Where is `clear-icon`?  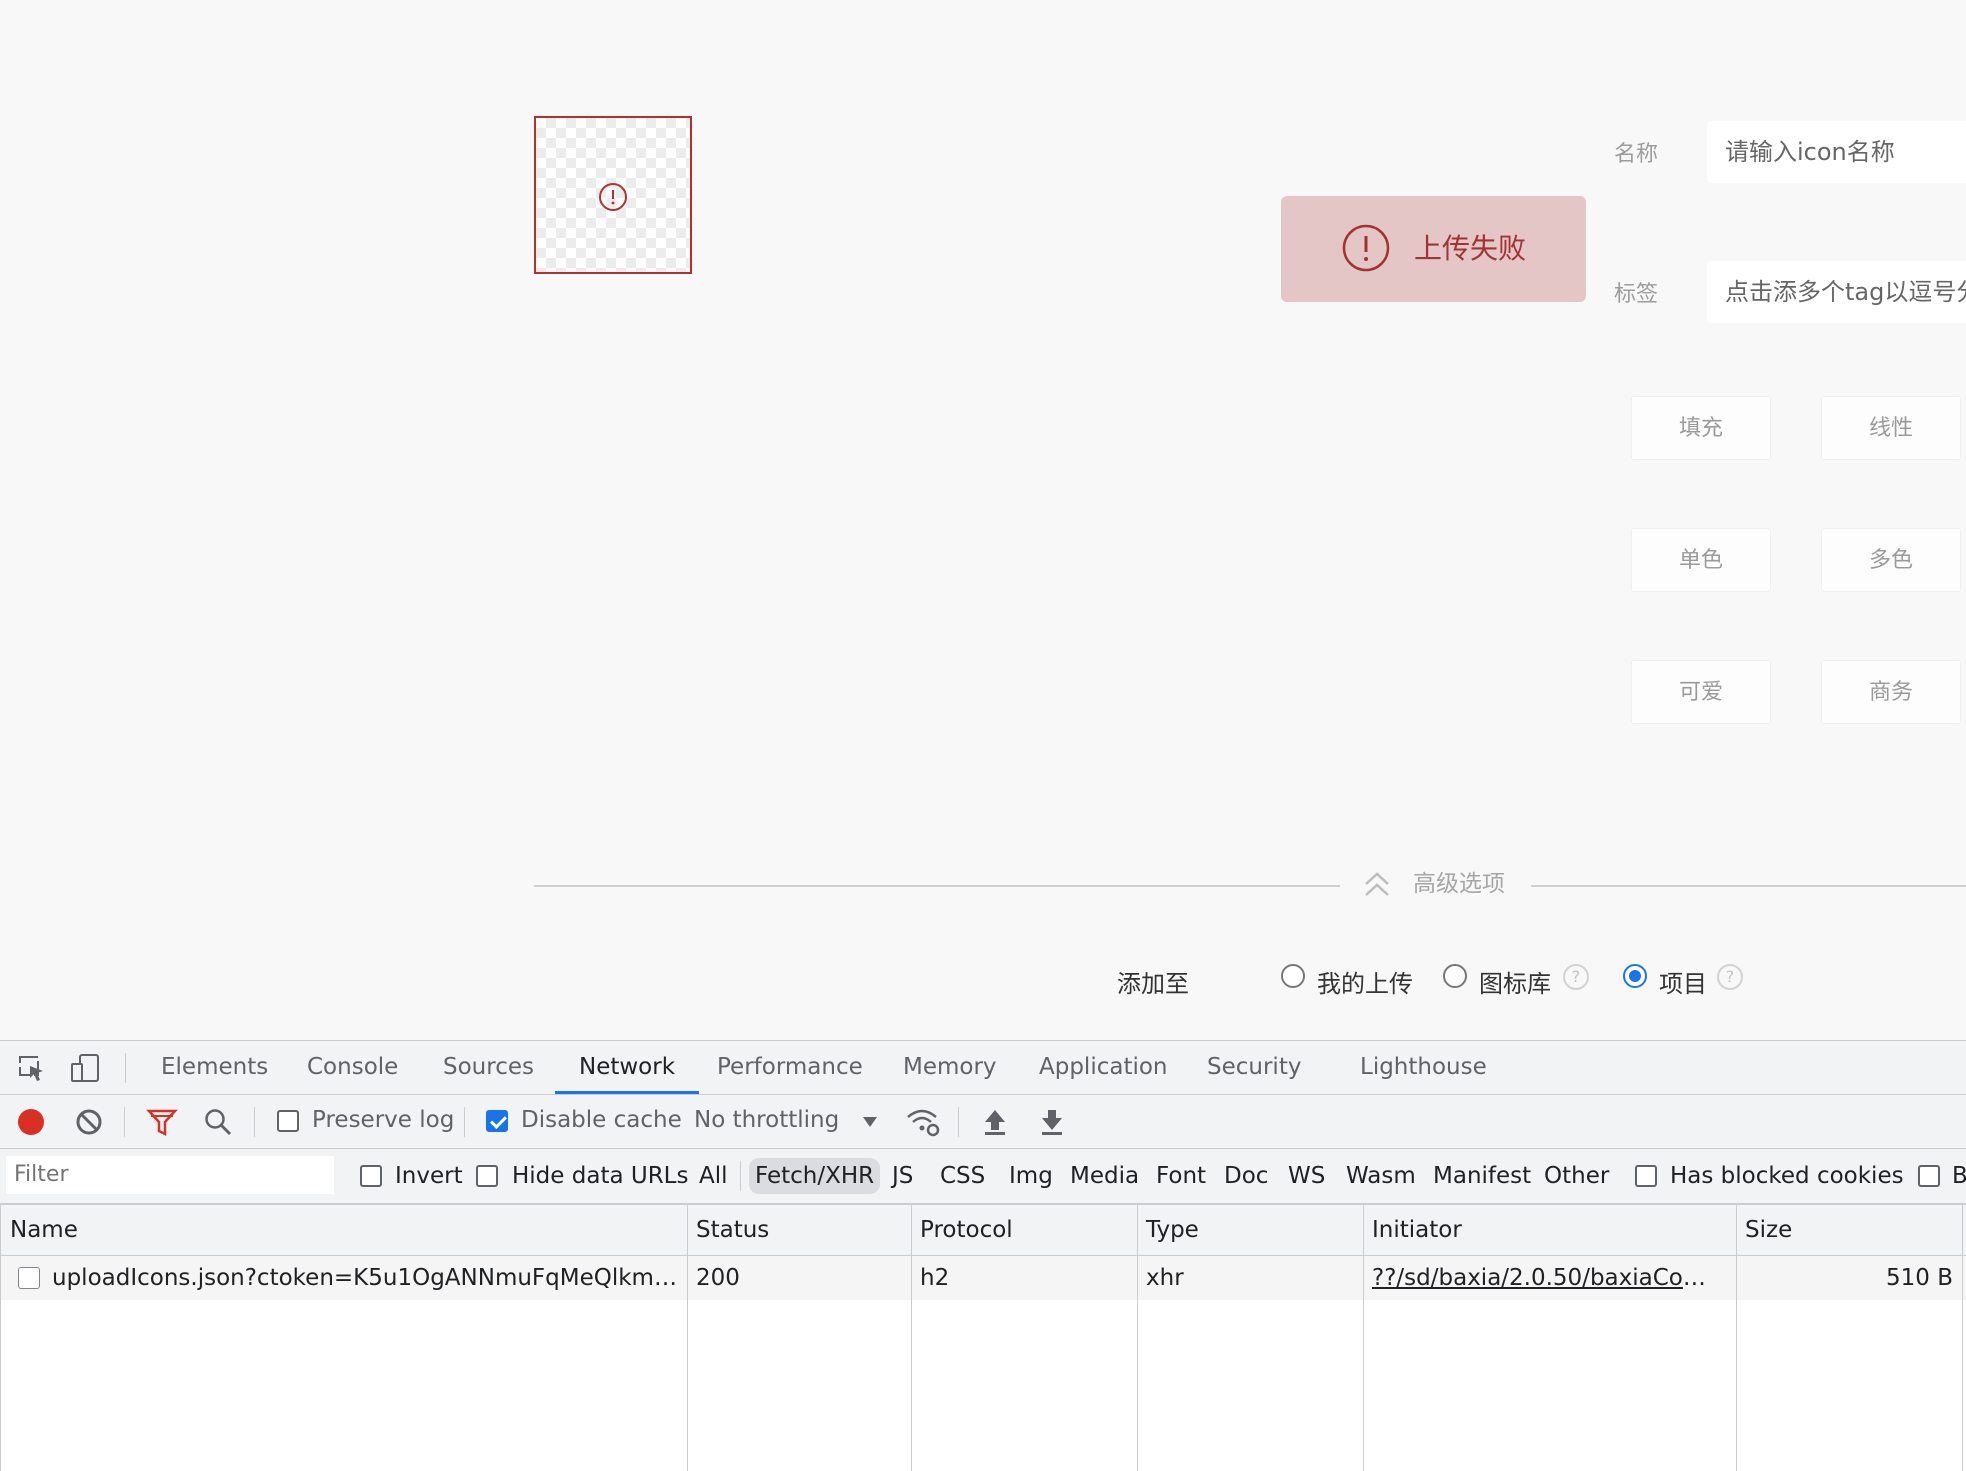
clear-icon is located at coordinates (89, 1122).